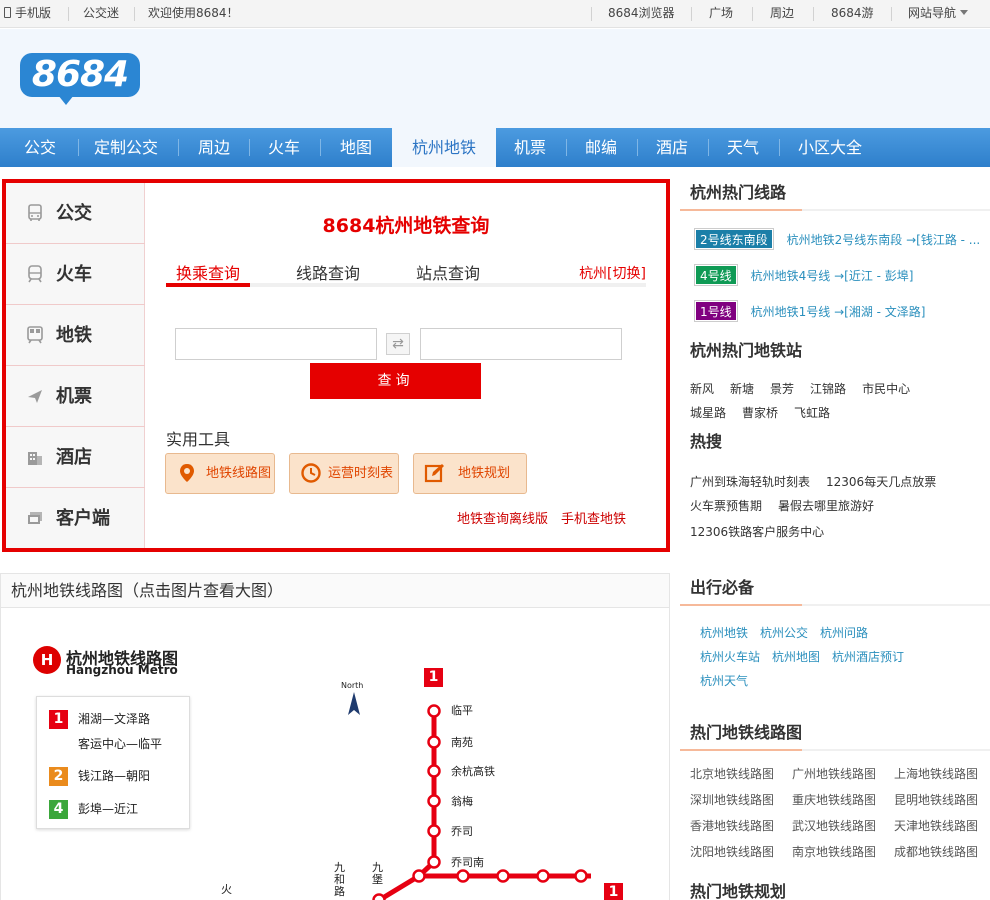  I want to click on sidebar-item-hotel: 酒店, so click(75, 457).